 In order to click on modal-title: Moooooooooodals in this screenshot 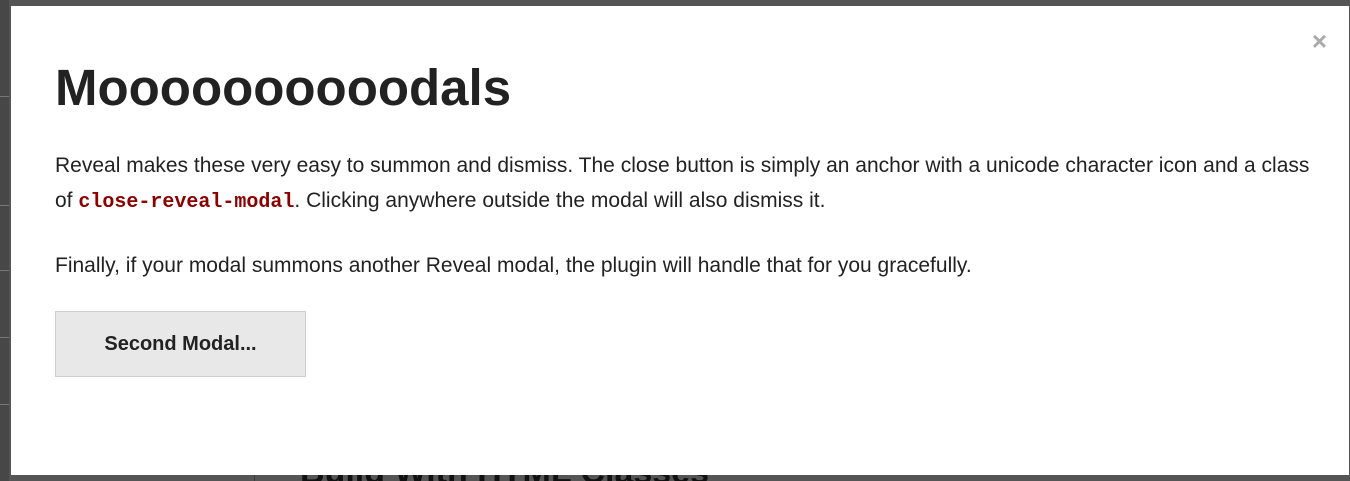, I will do `click(283, 87)`.